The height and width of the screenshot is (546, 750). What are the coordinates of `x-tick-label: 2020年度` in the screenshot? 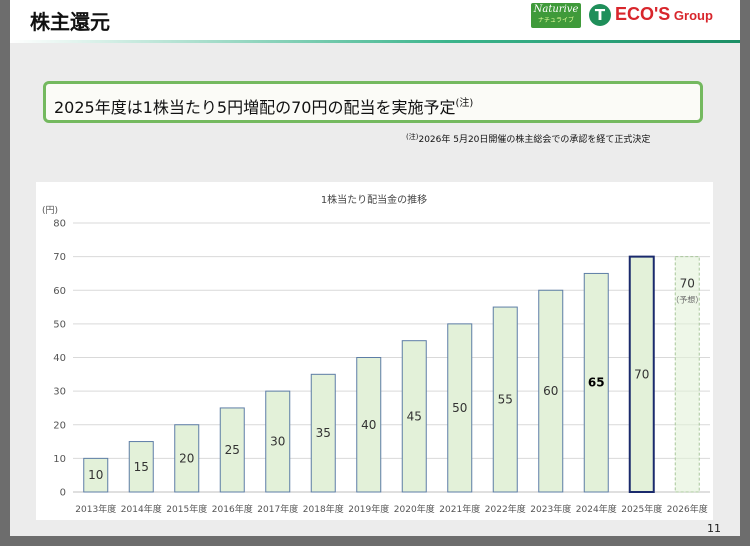 It's located at (414, 509).